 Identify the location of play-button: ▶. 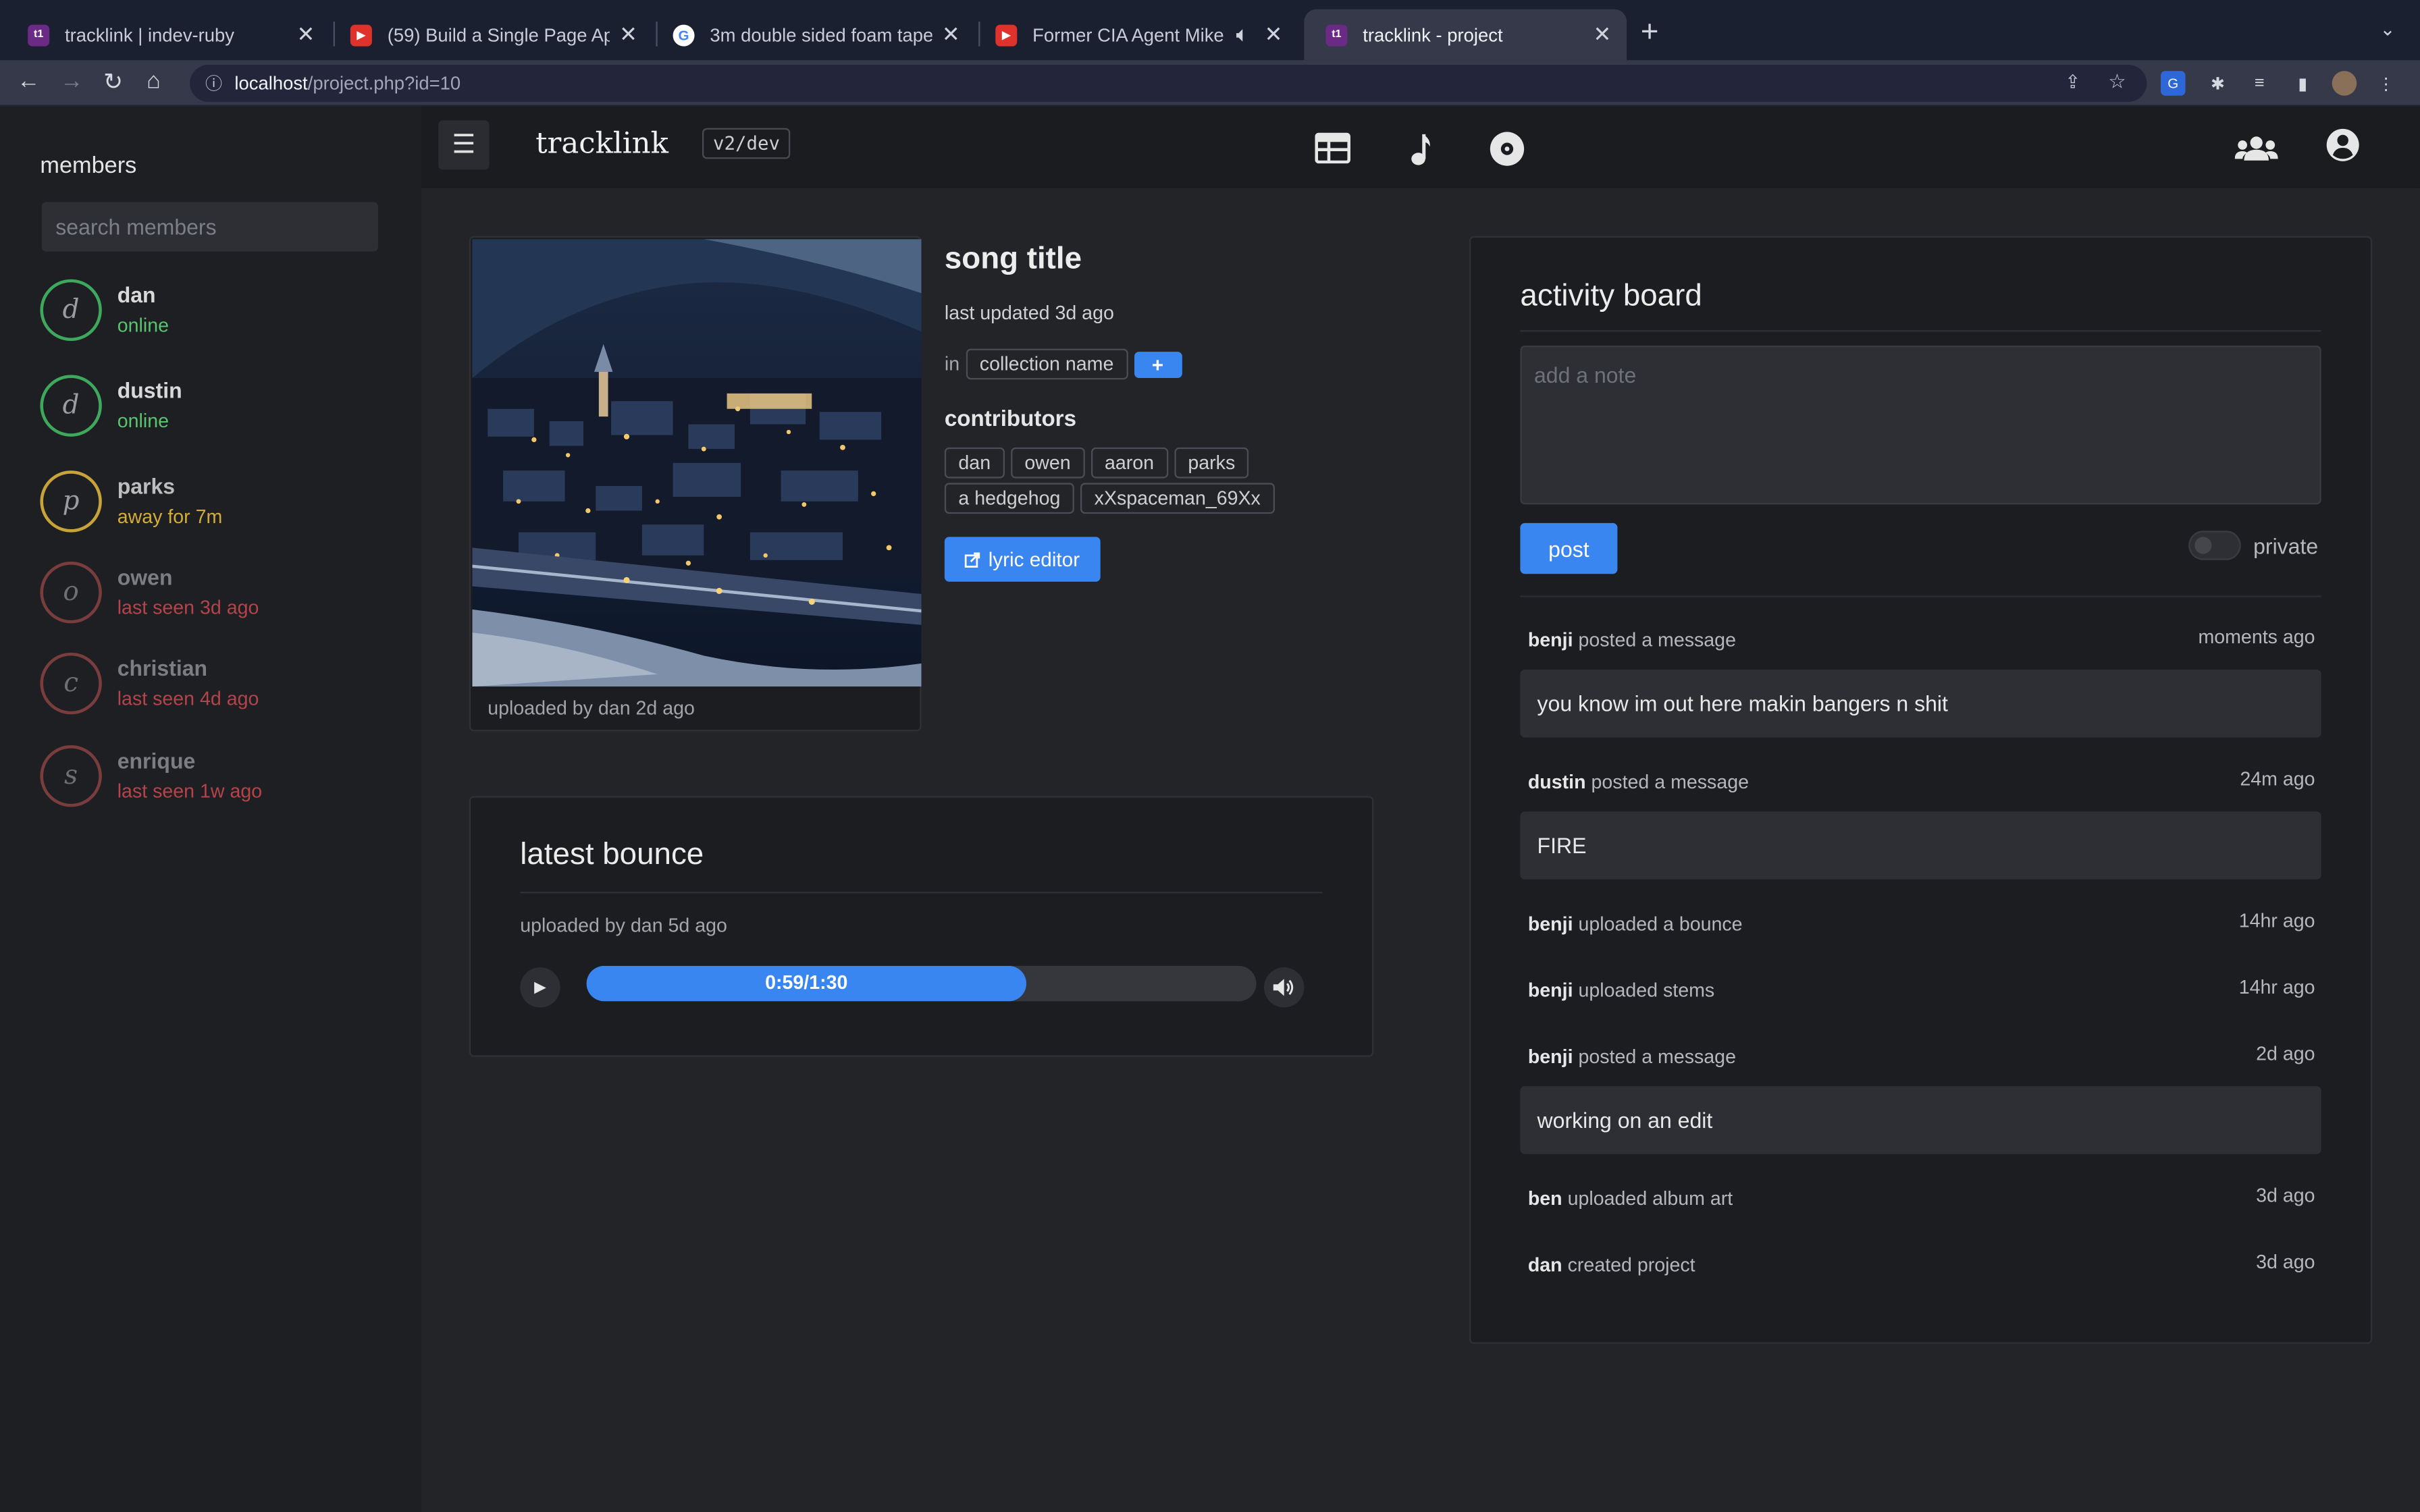
(540, 987).